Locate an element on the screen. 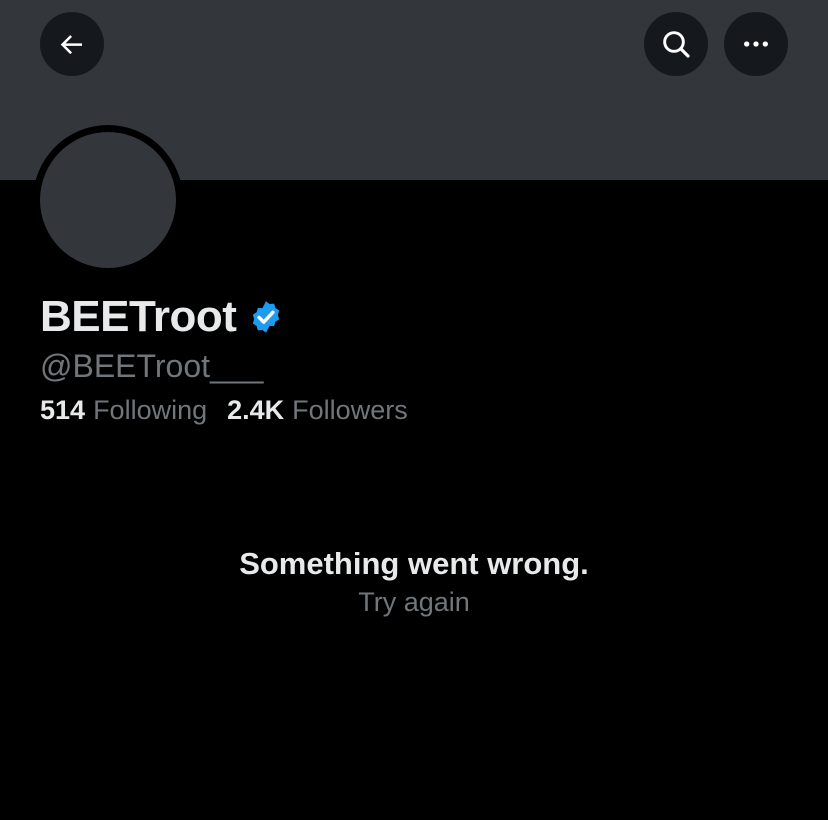 The height and width of the screenshot is (820, 828). name-row: BEETroot is located at coordinates (162, 317).